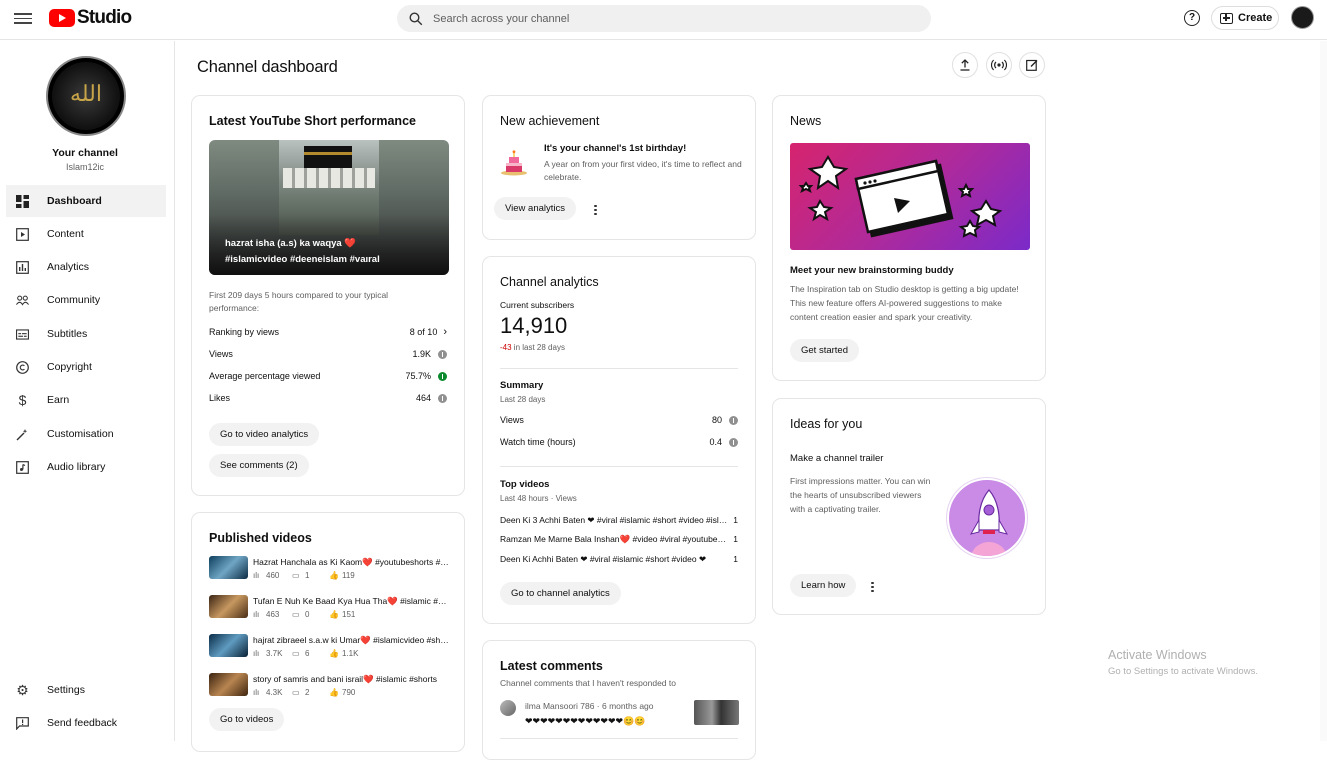 The height and width of the screenshot is (760, 1327). I want to click on stat-value: 464, so click(423, 398).